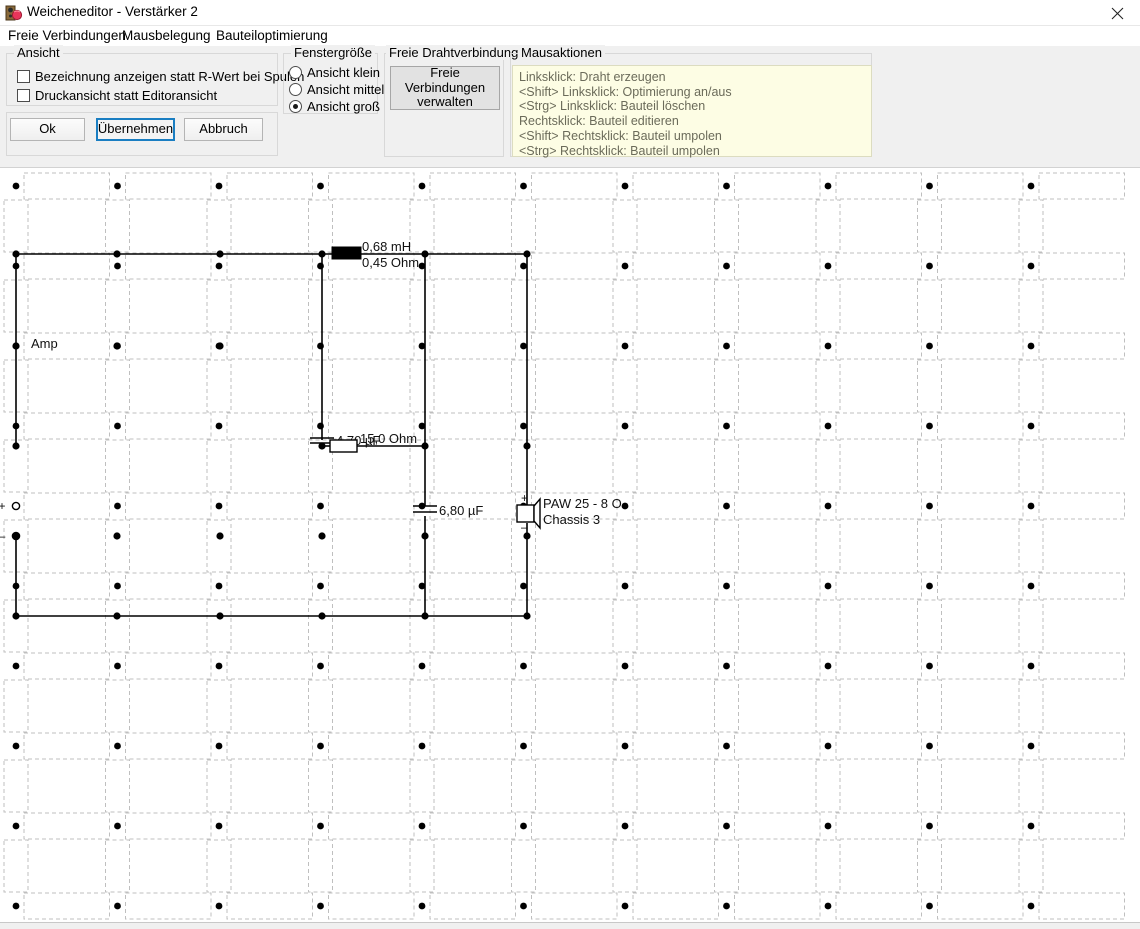 The width and height of the screenshot is (1140, 929). I want to click on component-driver: + – PAW 25 - 8 O Chassis 3, so click(569, 512).